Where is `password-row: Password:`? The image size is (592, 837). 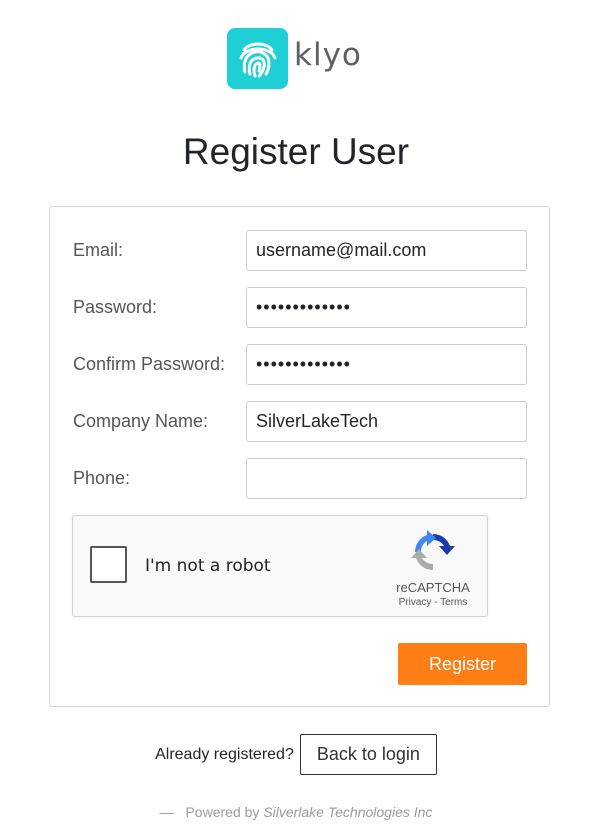
password-row: Password: is located at coordinates (300, 307).